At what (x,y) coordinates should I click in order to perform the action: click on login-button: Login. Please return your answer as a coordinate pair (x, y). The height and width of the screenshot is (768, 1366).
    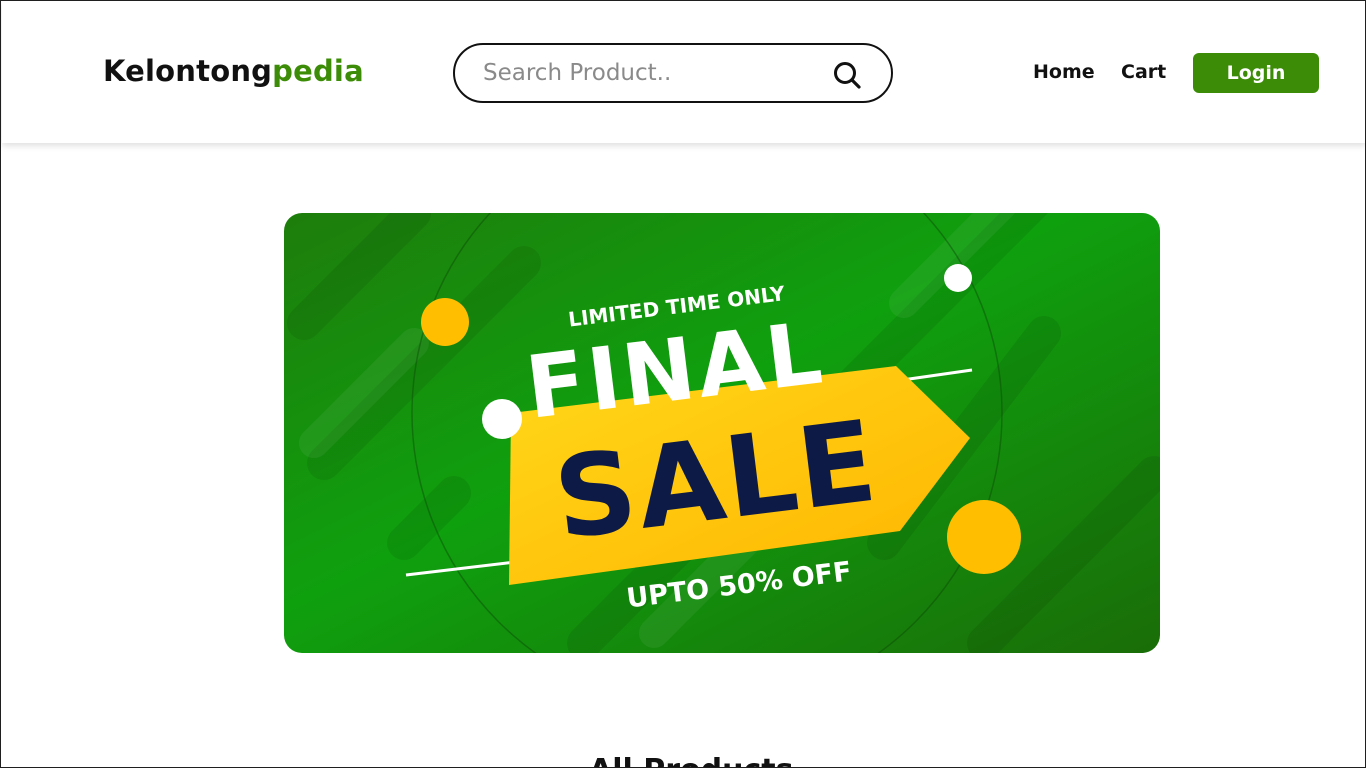
    Looking at the image, I should click on (1256, 73).